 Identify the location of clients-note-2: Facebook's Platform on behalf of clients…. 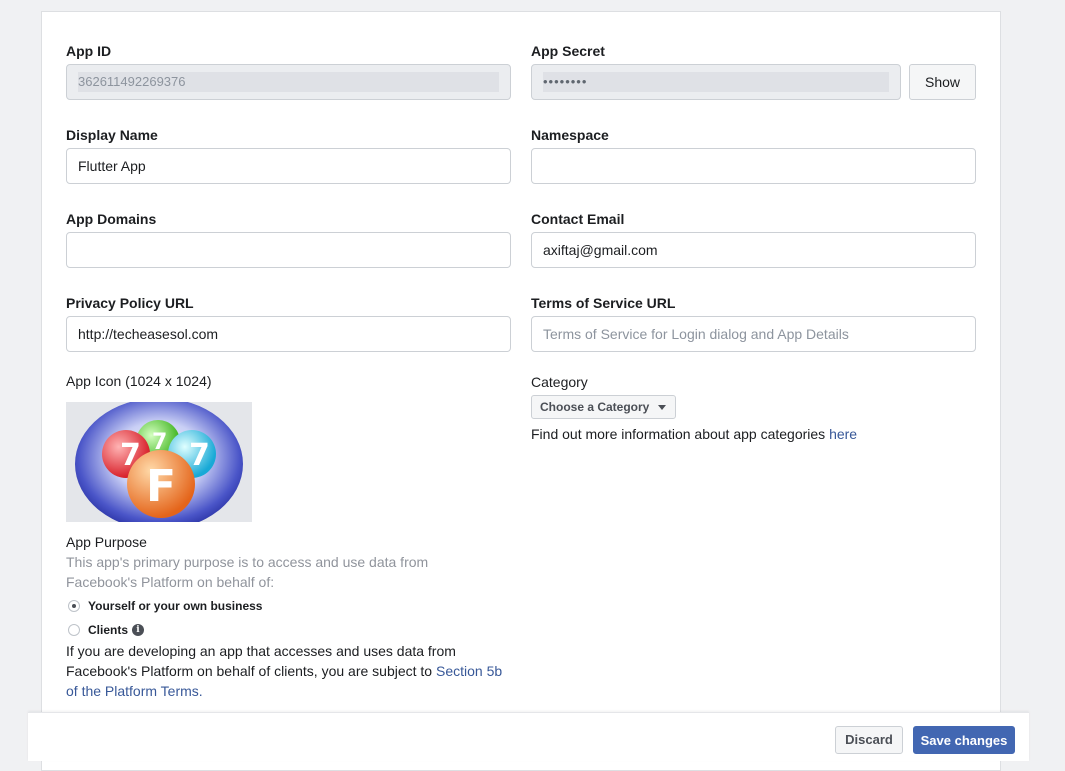
(284, 671).